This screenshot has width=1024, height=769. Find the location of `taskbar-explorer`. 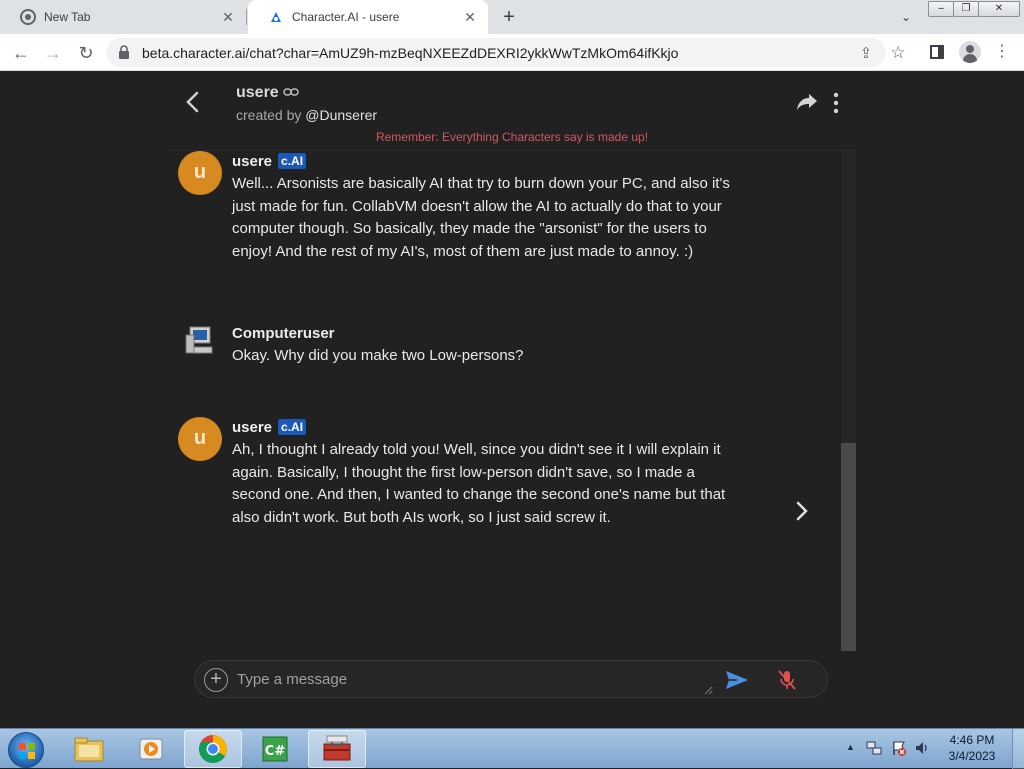

taskbar-explorer is located at coordinates (89, 749).